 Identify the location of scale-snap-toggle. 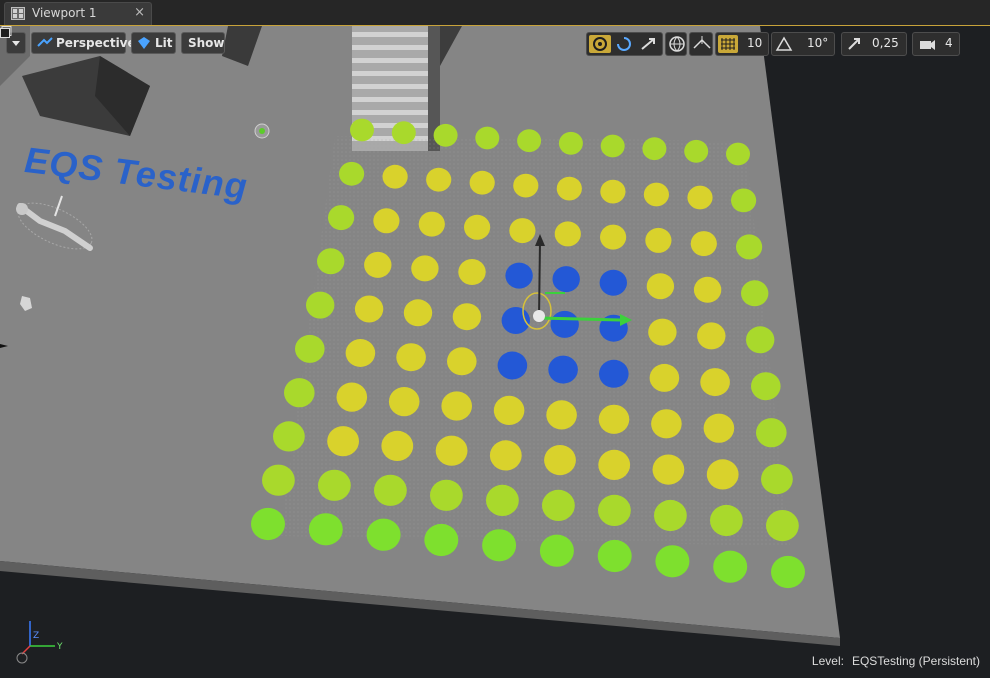
(854, 44).